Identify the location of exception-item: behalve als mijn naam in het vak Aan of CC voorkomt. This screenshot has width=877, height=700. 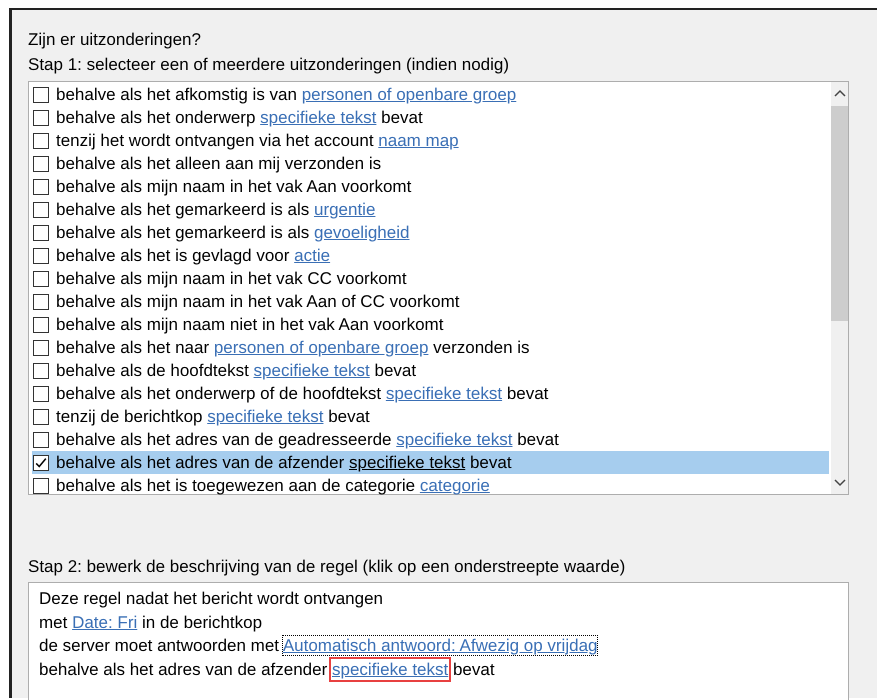
(430, 301).